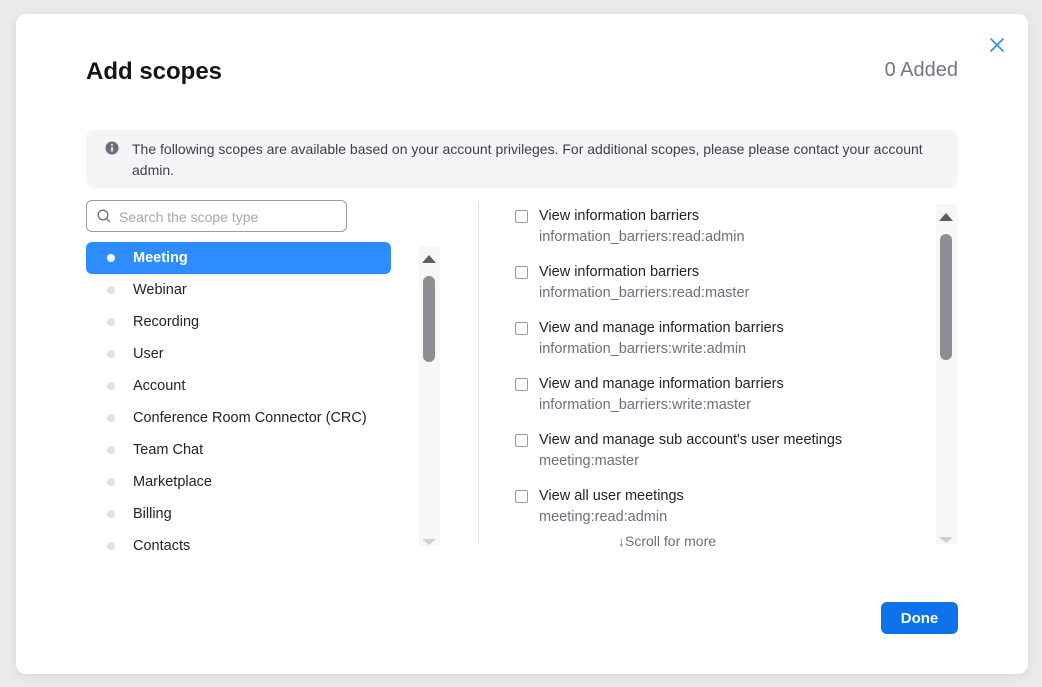  What do you see at coordinates (671, 541) in the screenshot?
I see `scroll-hint-label: Scroll for more` at bounding box center [671, 541].